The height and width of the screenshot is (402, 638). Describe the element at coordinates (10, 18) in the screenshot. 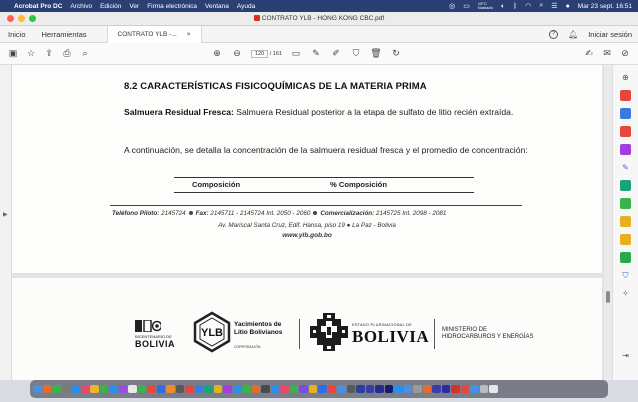

I see `close-window-button` at that location.